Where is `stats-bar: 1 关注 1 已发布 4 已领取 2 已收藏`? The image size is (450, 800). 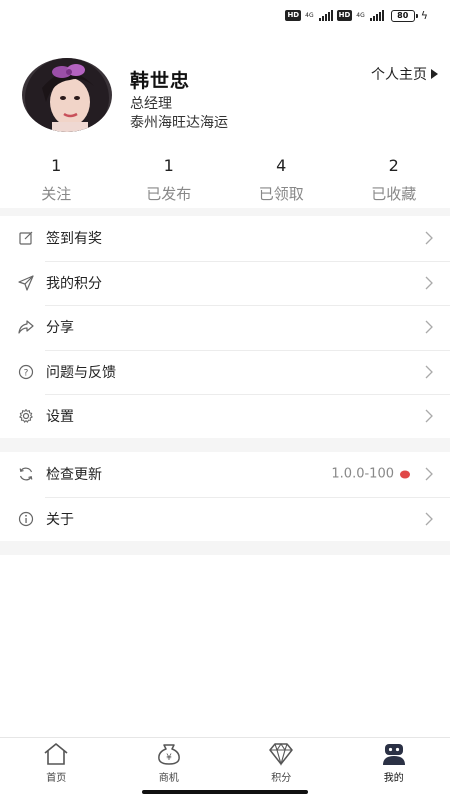
stats-bar: 1 关注 1 已发布 4 已领取 2 已收藏 is located at coordinates (225, 181).